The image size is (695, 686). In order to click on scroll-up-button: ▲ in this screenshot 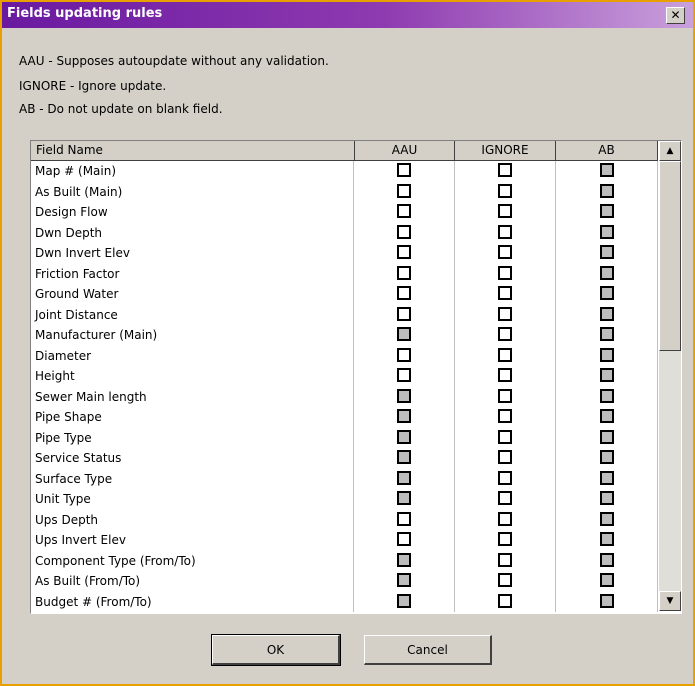, I will do `click(670, 151)`.